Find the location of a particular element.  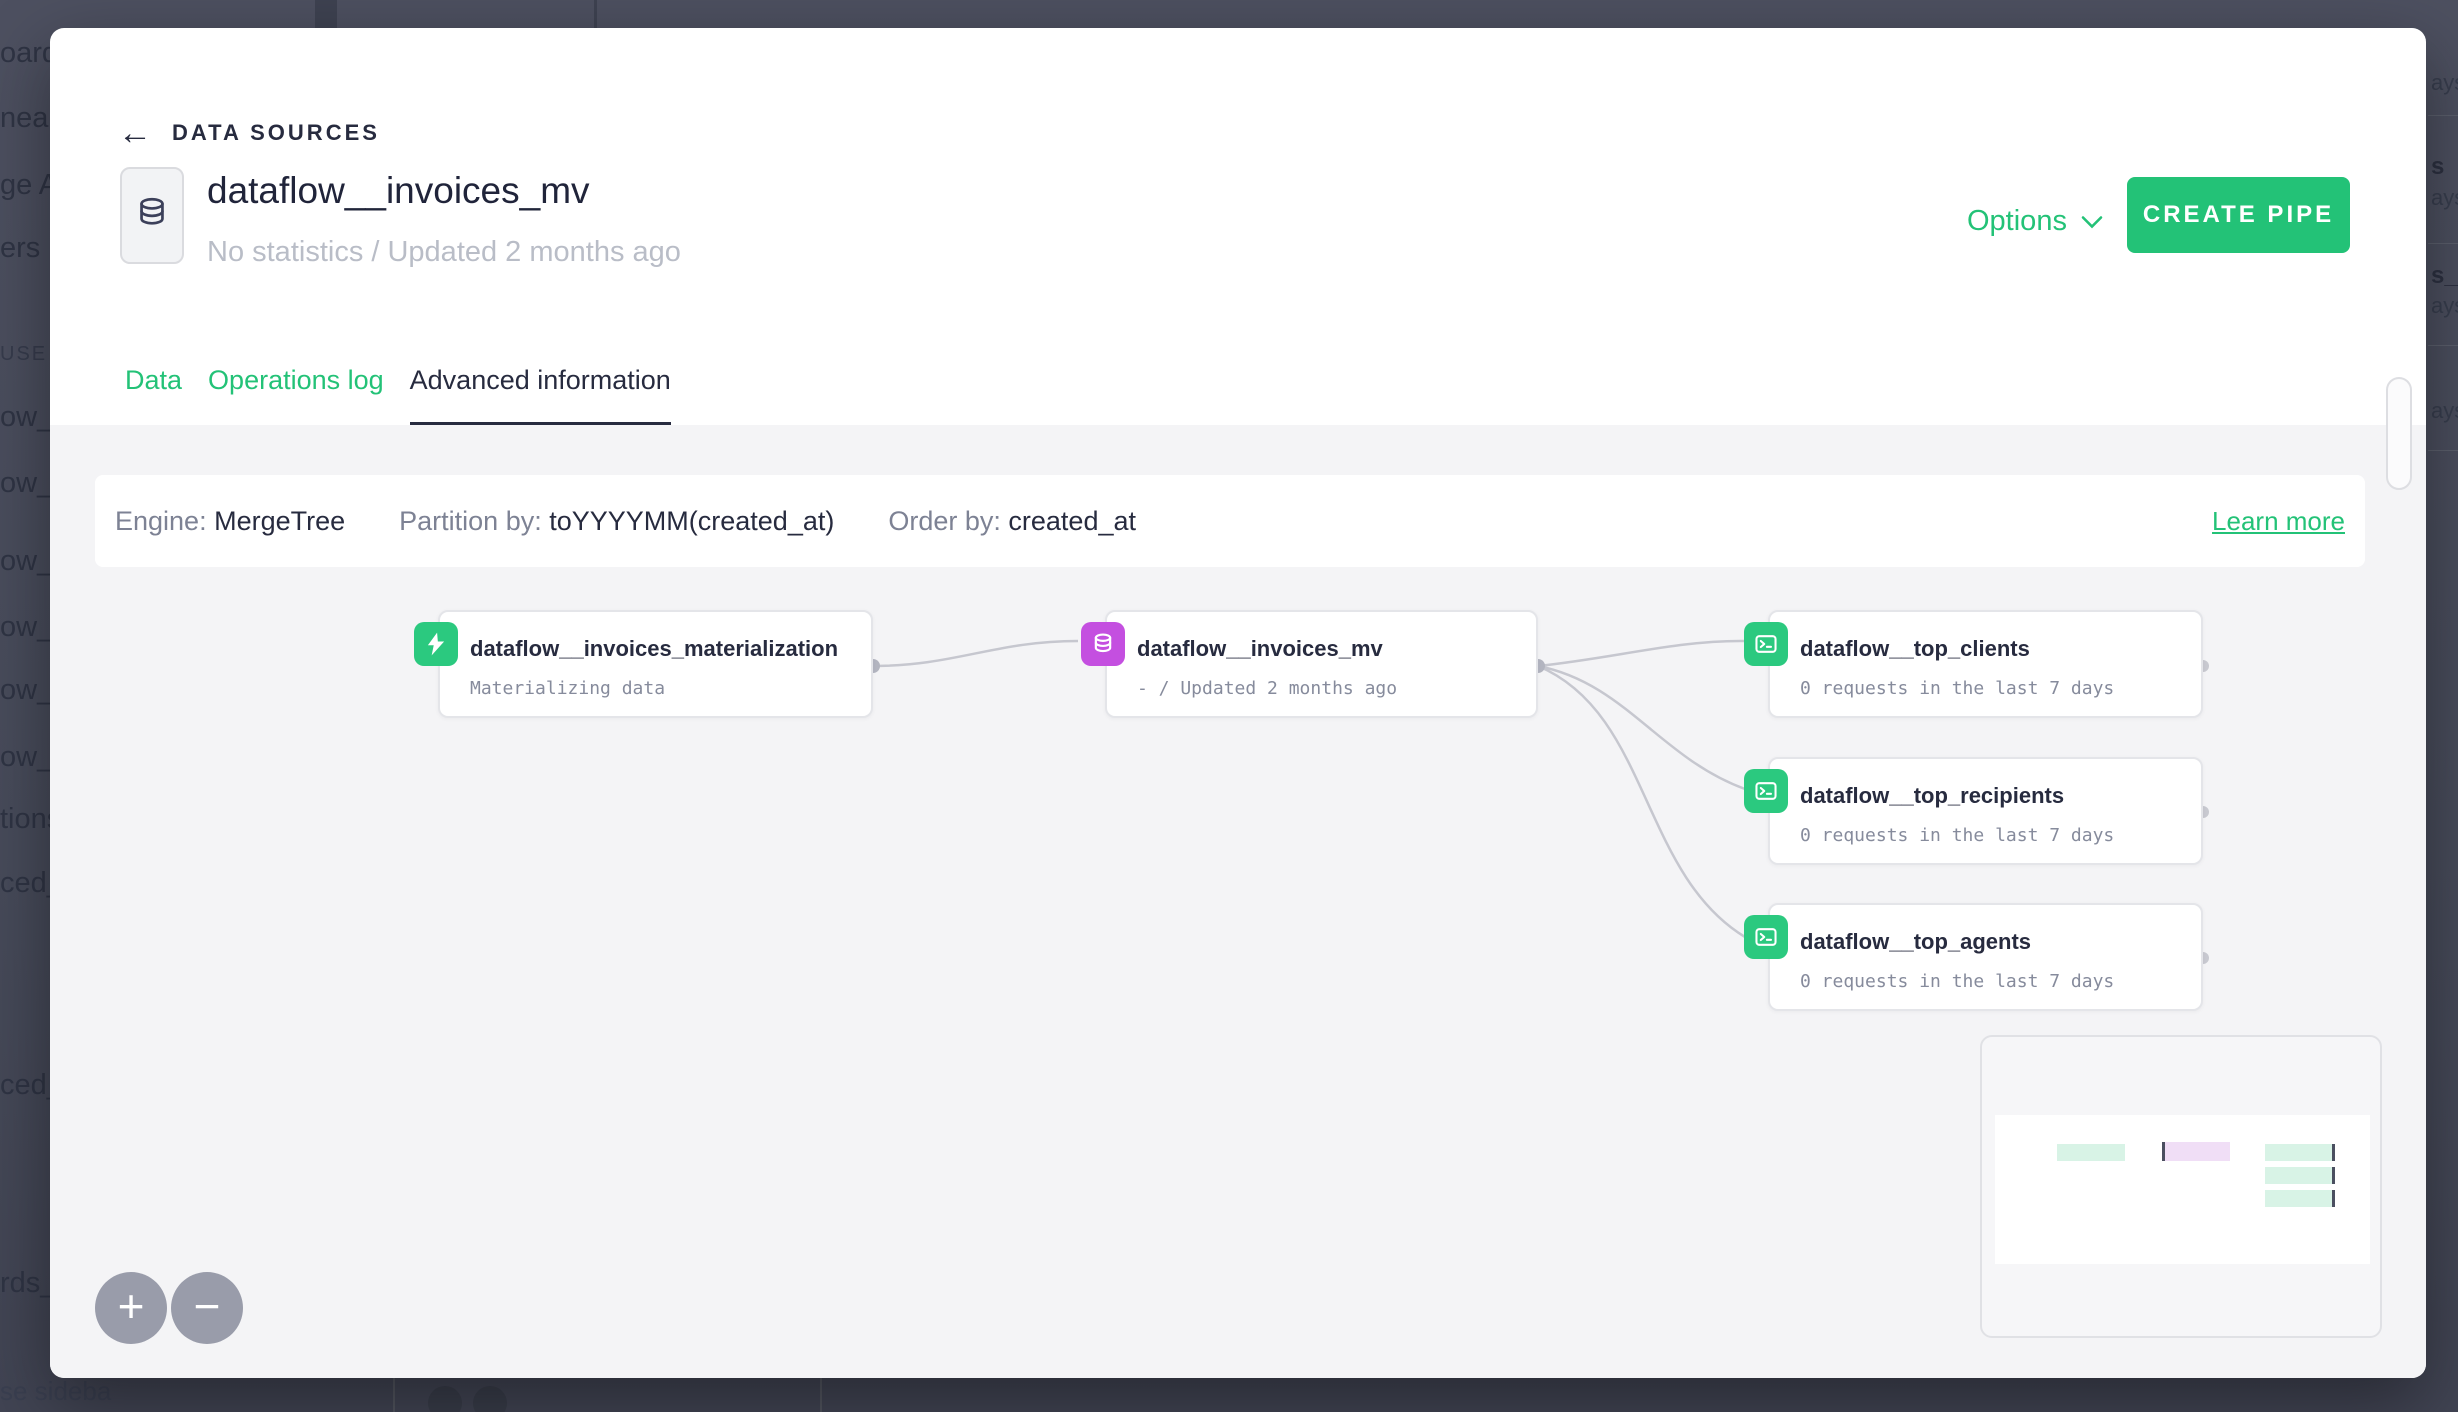

partition-value: toYYYYMM(created_at) is located at coordinates (692, 520).